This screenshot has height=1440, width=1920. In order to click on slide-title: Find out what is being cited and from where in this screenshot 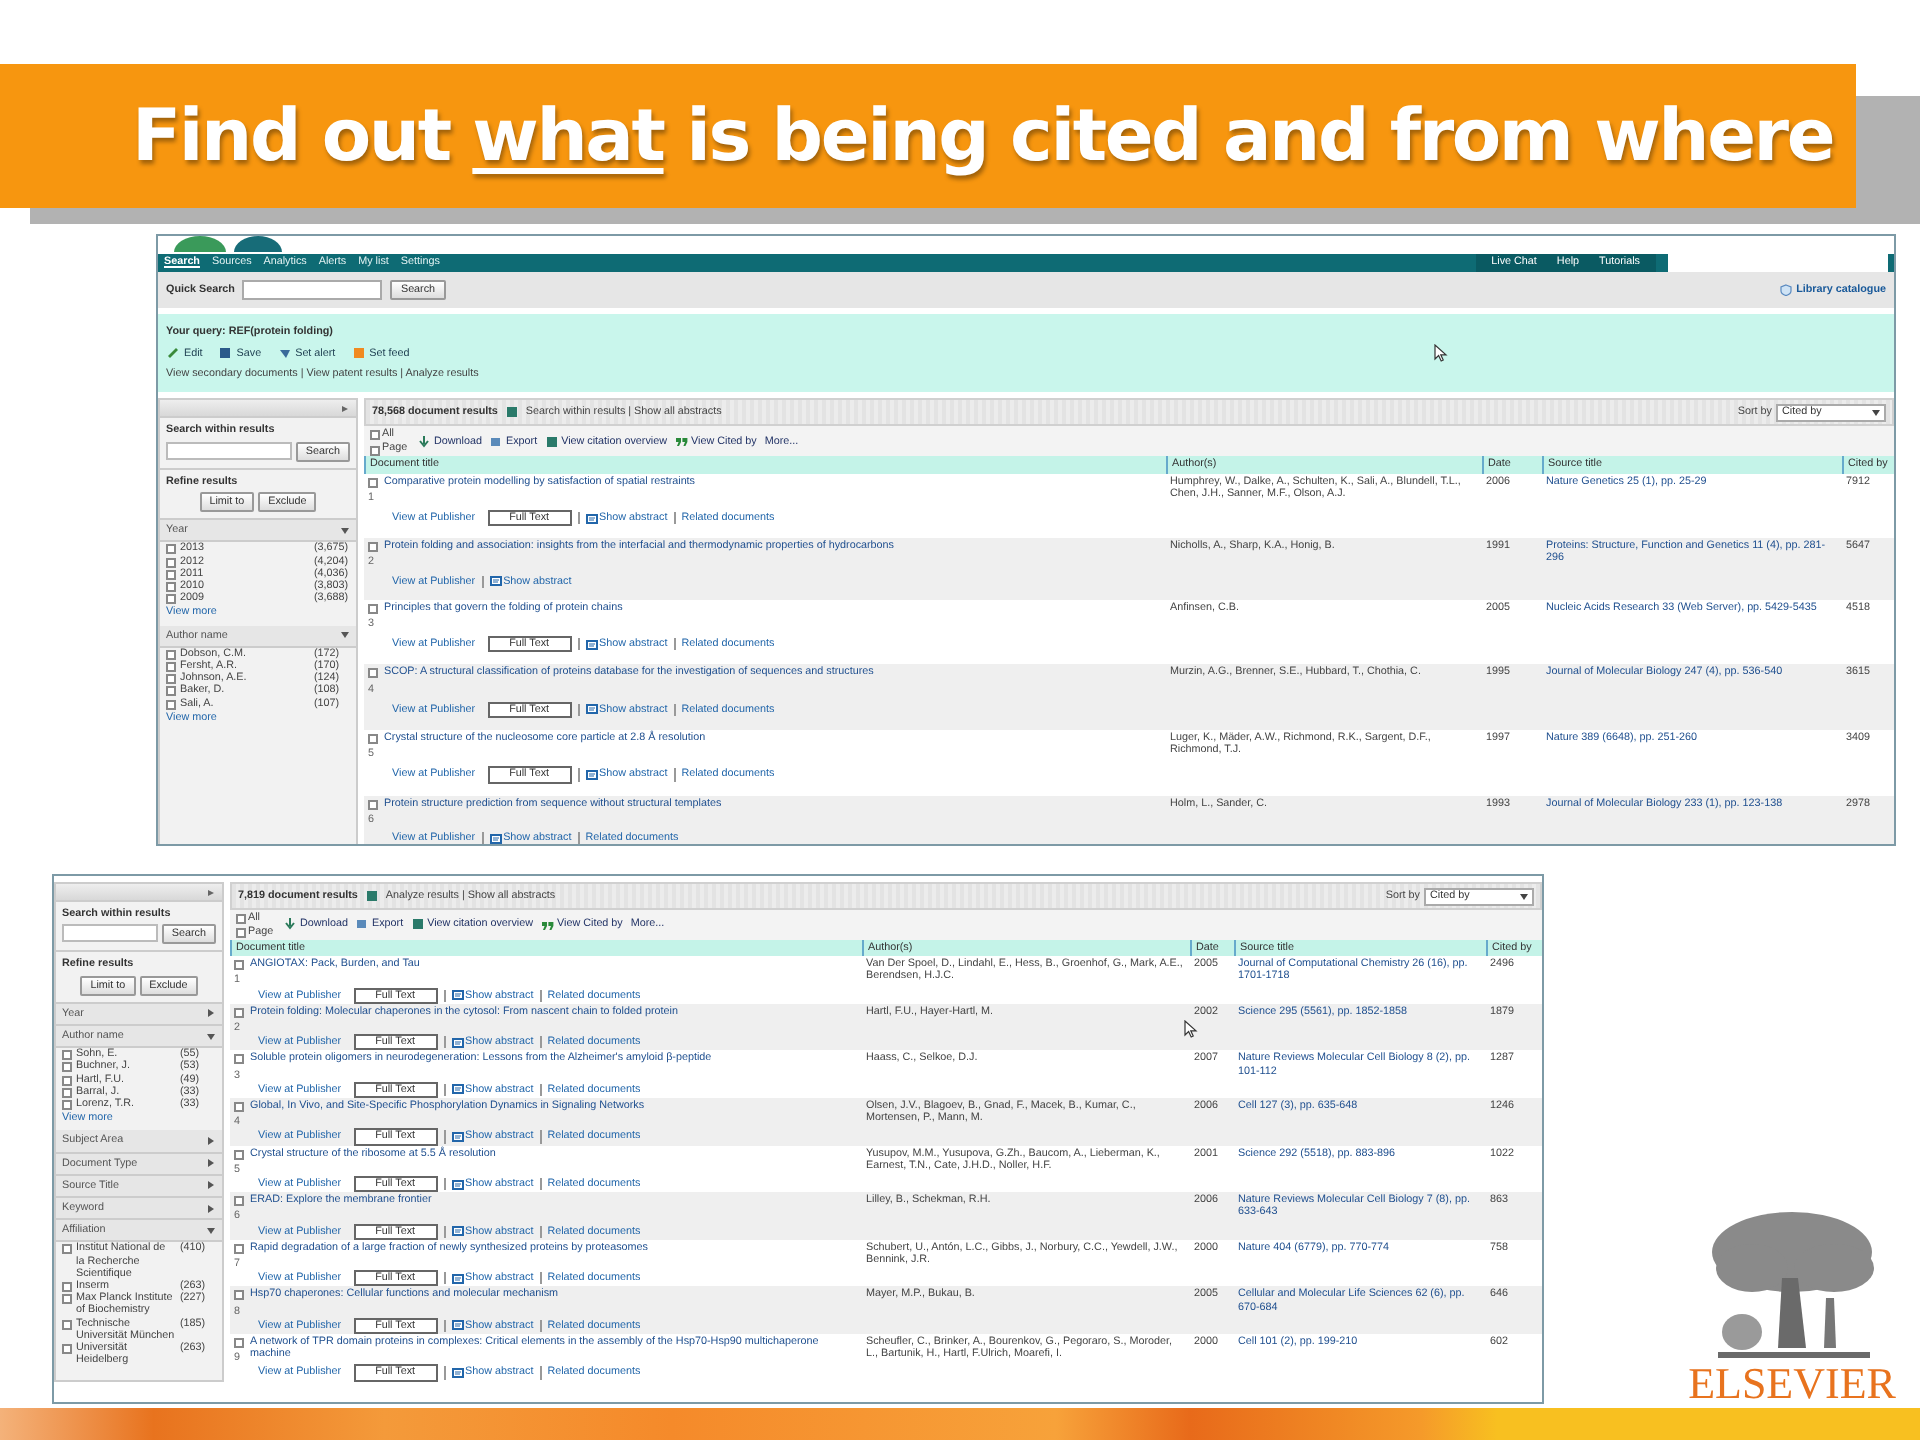, I will do `click(983, 136)`.